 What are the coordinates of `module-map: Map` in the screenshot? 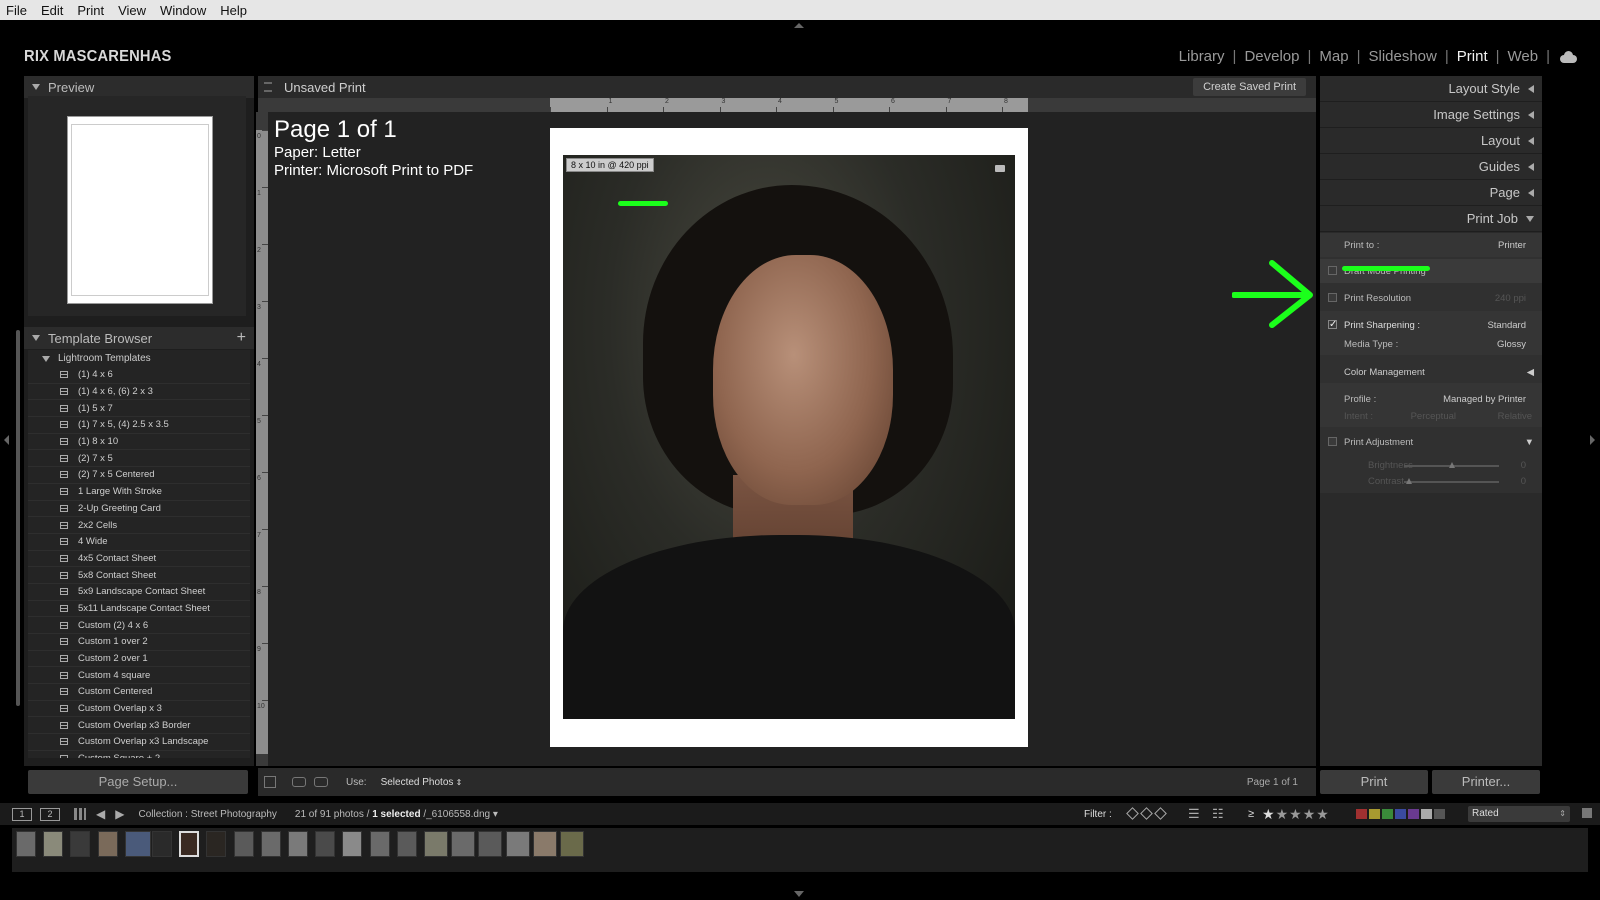 It's located at (1333, 56).